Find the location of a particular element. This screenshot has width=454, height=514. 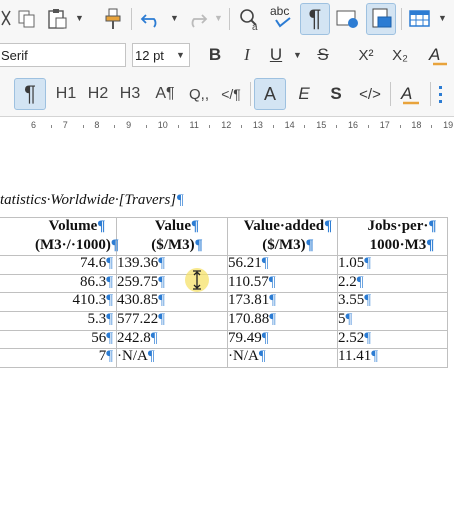

default-character-style-button: A is located at coordinates (270, 94).